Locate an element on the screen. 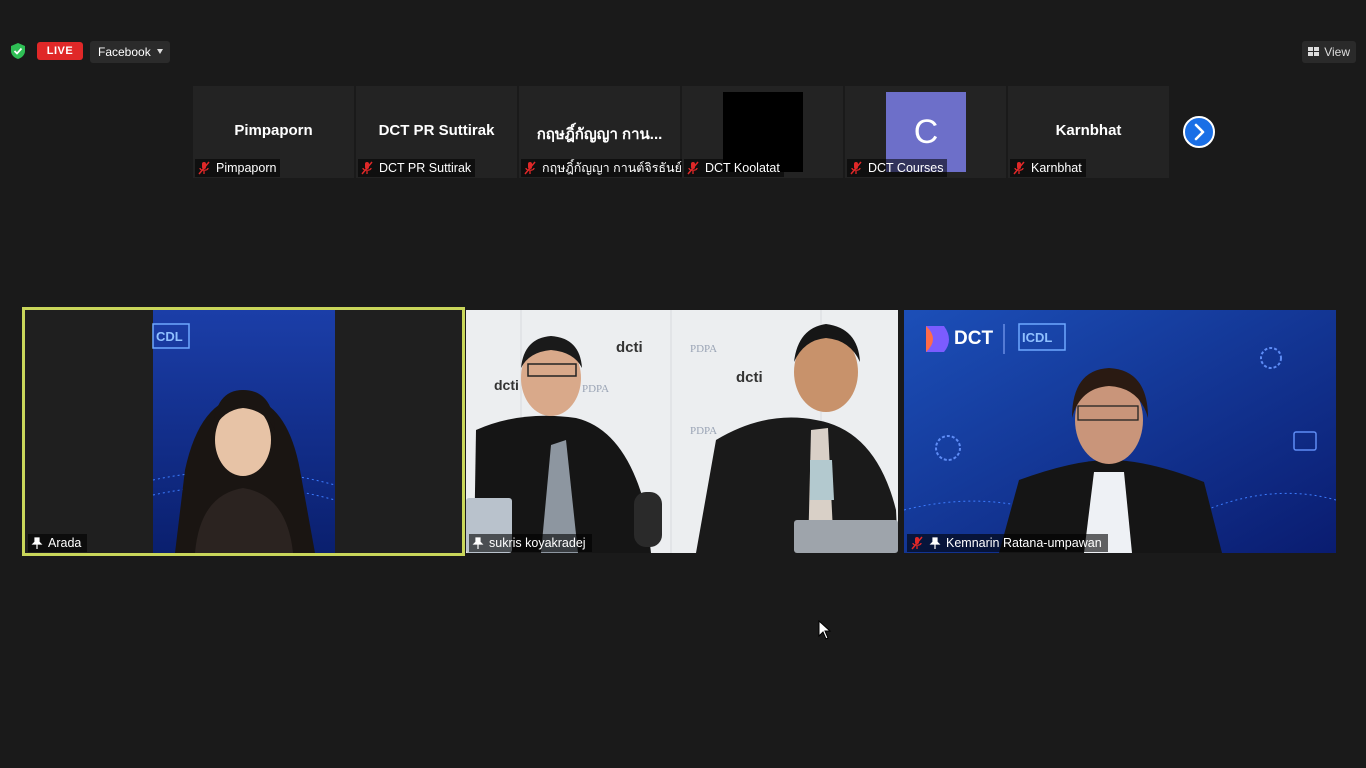 Image resolution: width=1366 pixels, height=768 pixels. grid-icon is located at coordinates (1313, 51).